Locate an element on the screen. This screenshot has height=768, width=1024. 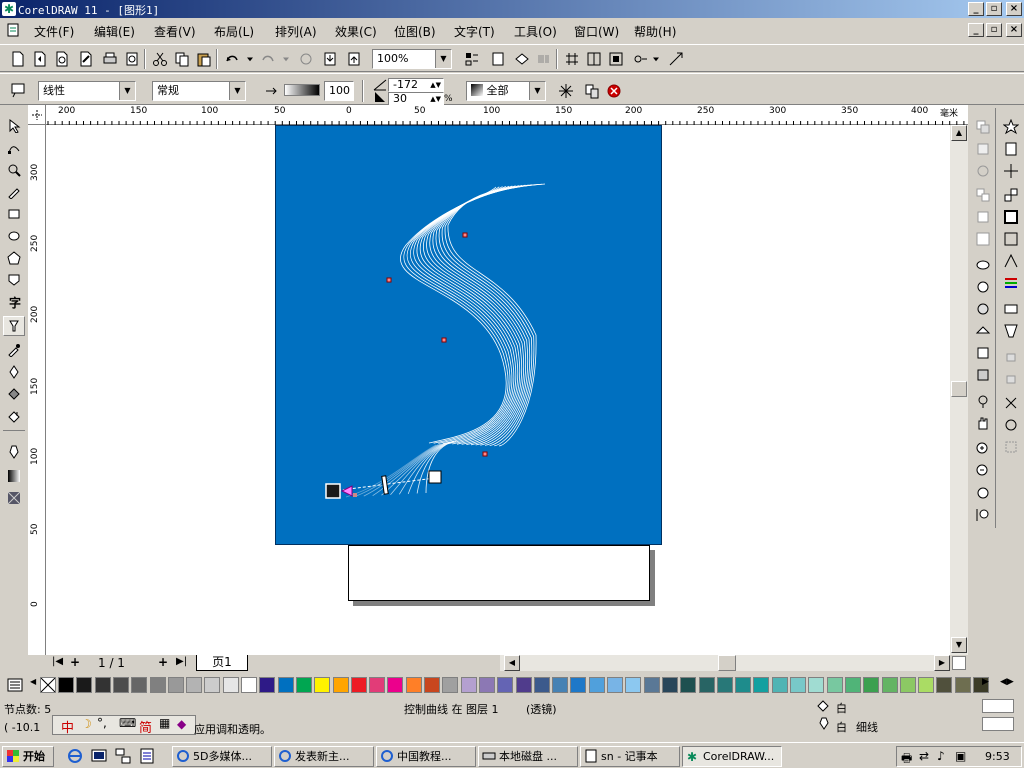
polygon-tool-icon is located at coordinates (14, 258).